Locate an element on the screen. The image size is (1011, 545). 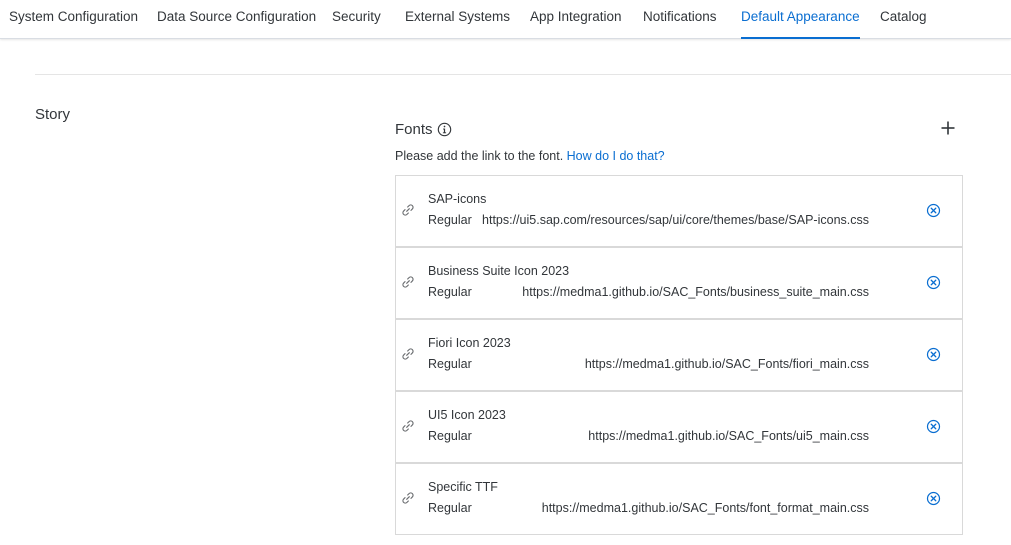
tab-external-systems: External Systems is located at coordinates (457, 19).